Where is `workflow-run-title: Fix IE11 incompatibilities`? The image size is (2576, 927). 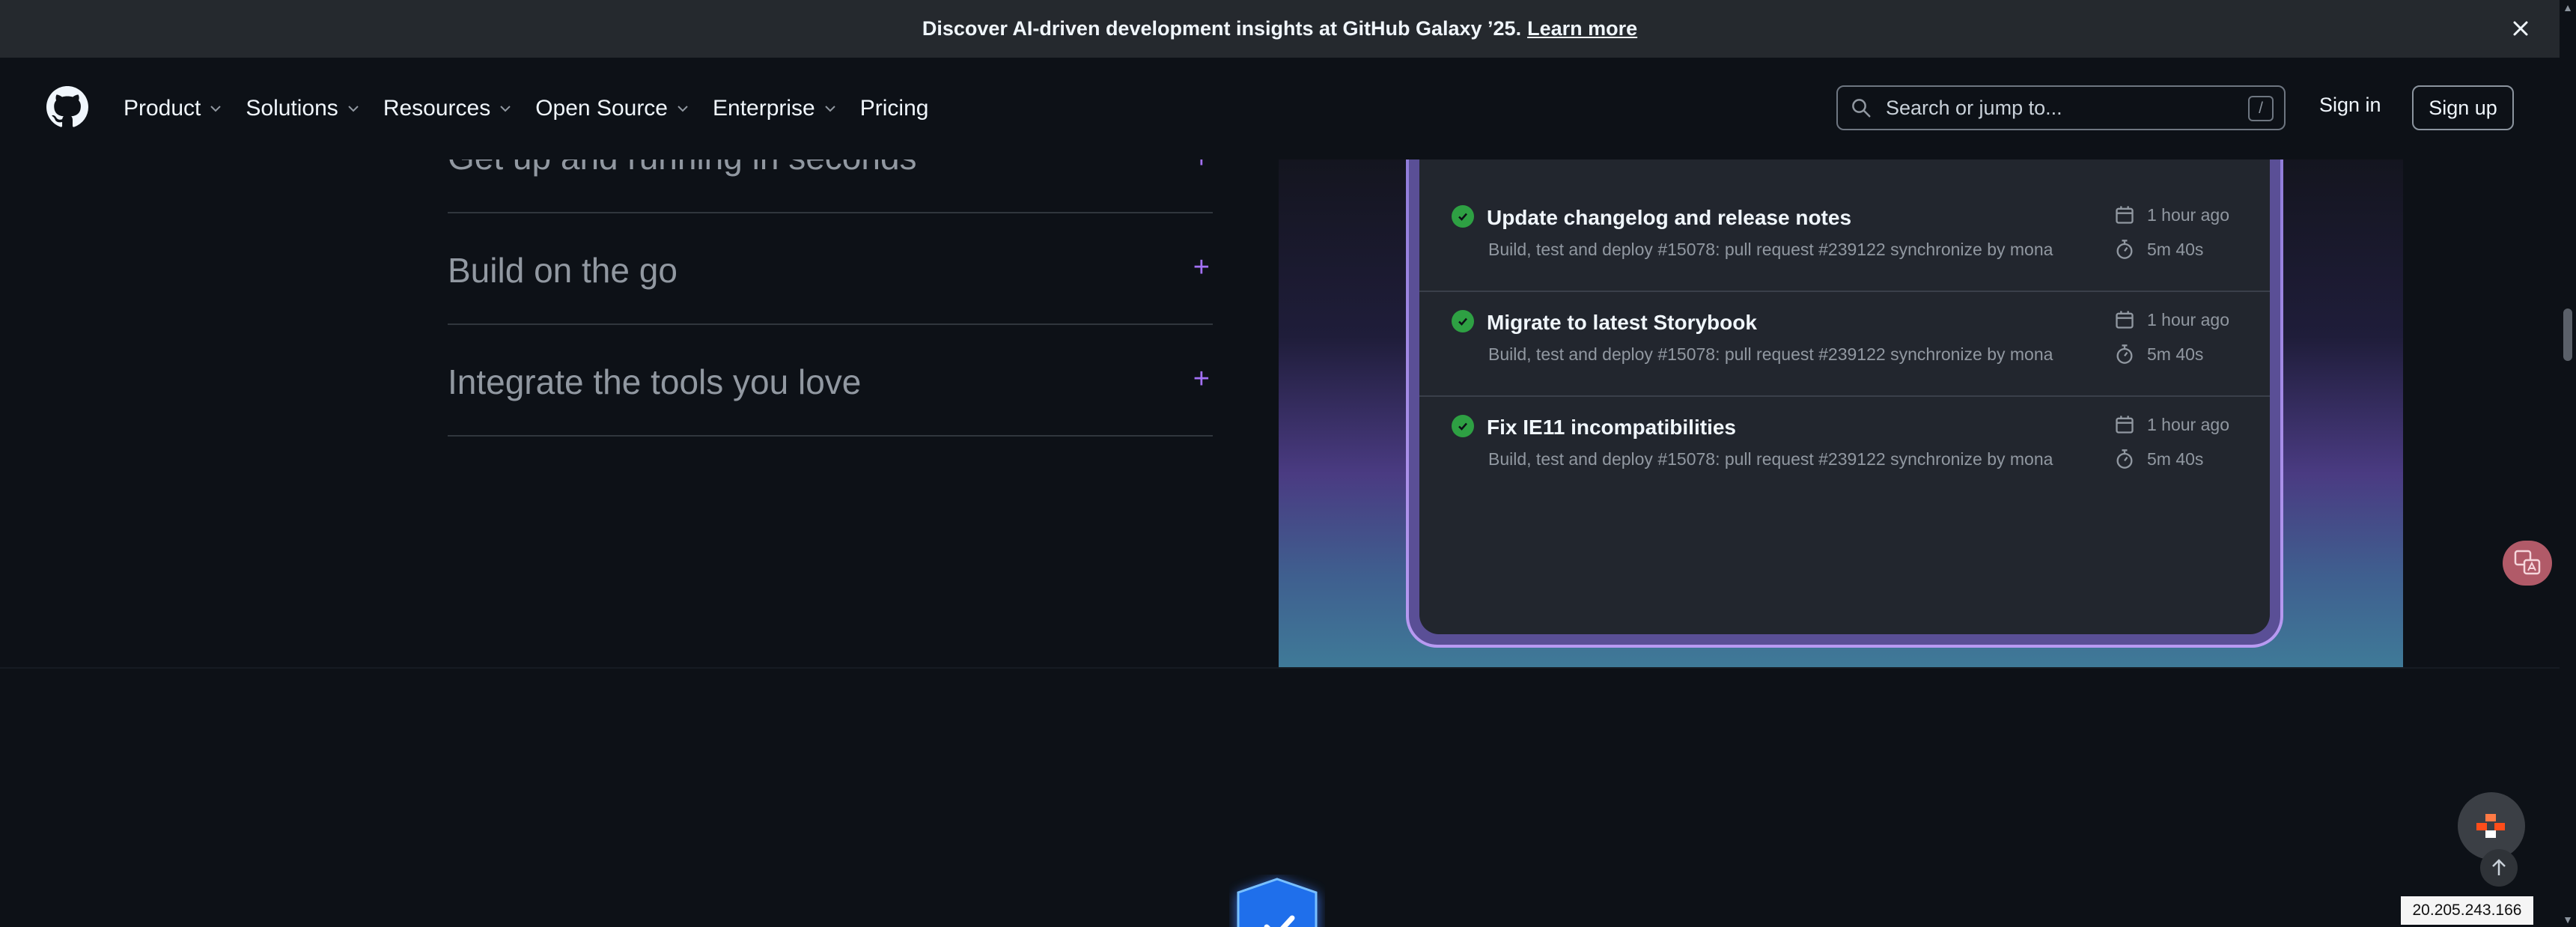 workflow-run-title: Fix IE11 incompatibilities is located at coordinates (1611, 427).